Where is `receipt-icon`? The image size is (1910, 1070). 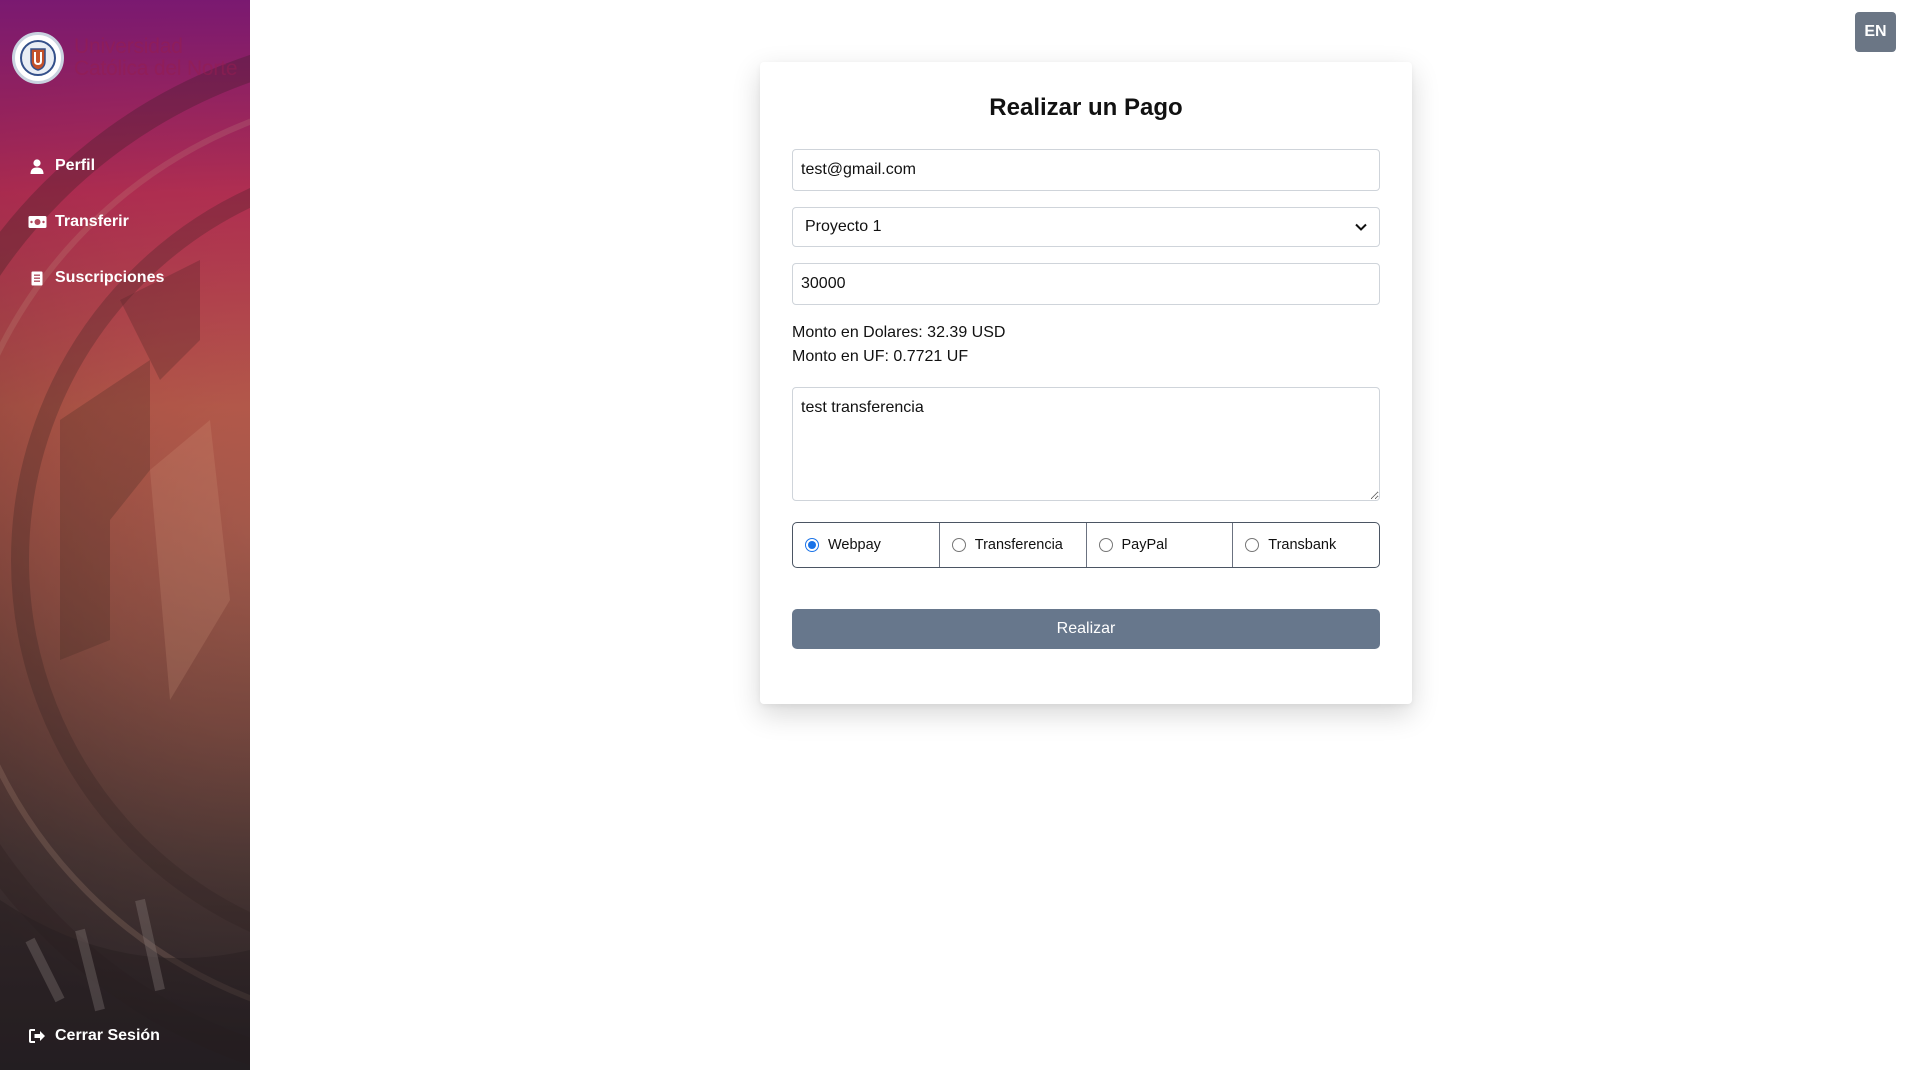
receipt-icon is located at coordinates (37, 278).